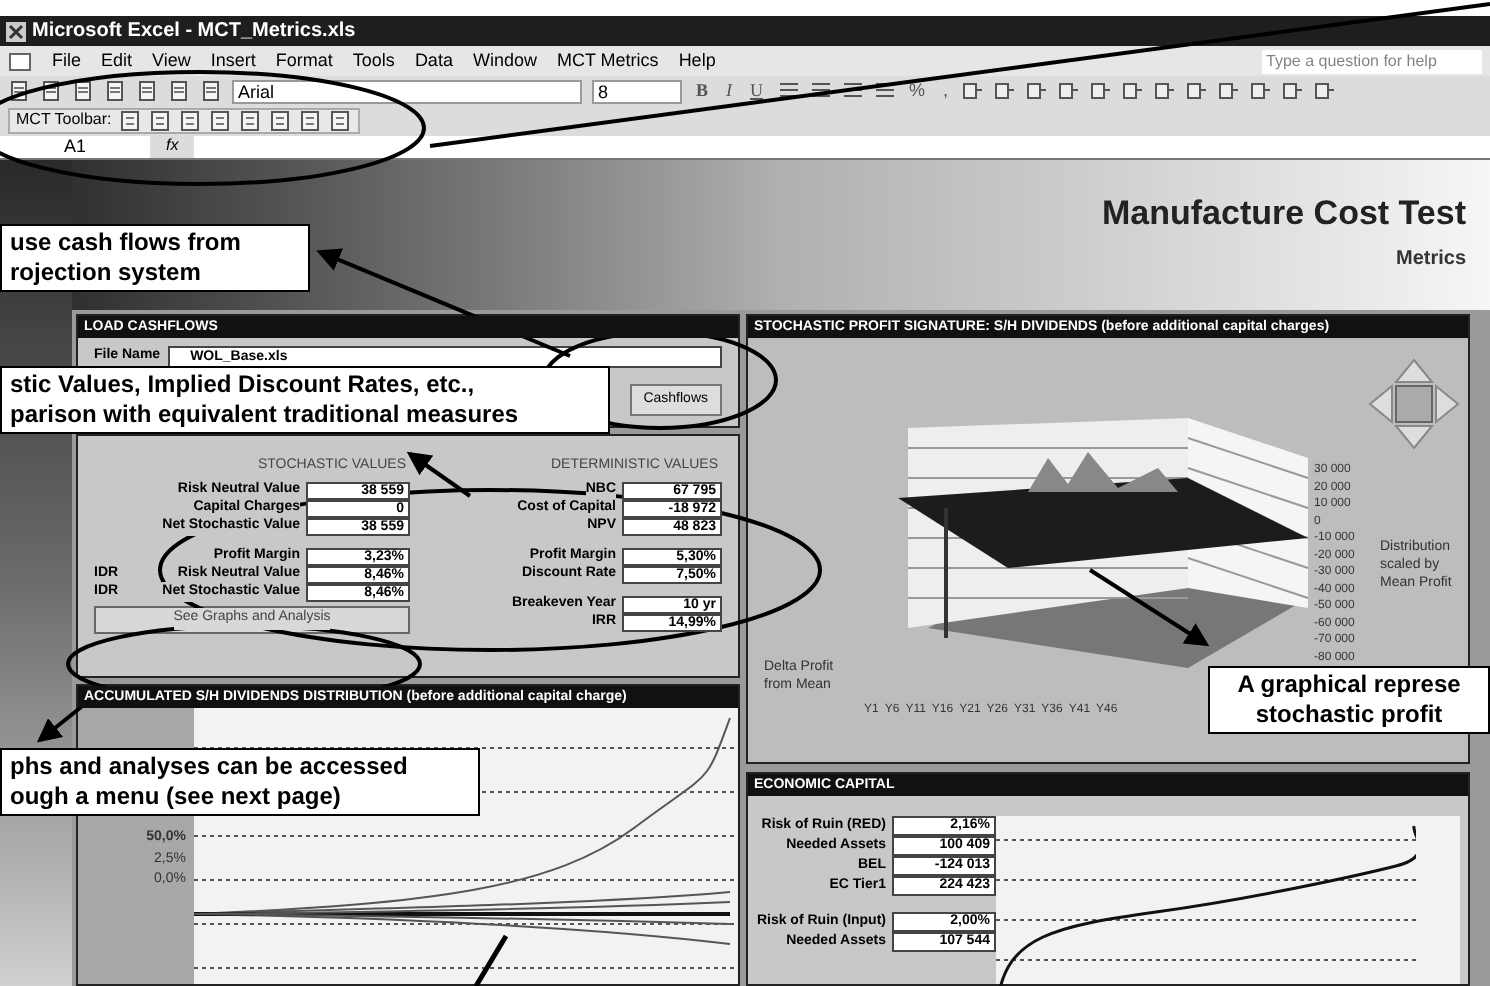  Describe the element at coordinates (126, 243) in the screenshot. I see `callout-text: use cash flows from` at that location.